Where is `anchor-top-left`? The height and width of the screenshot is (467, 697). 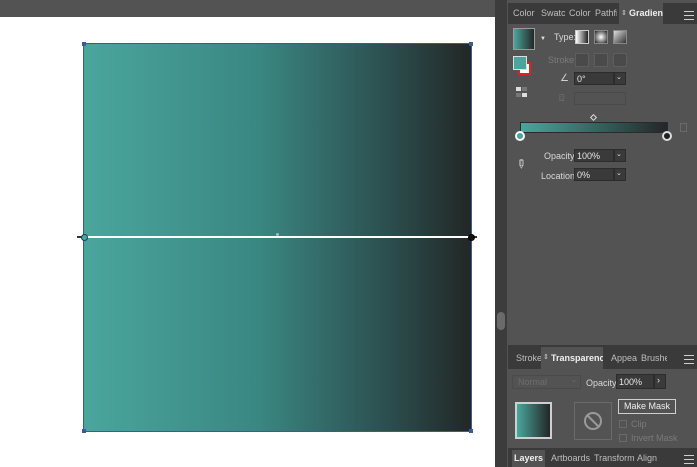 anchor-top-left is located at coordinates (84, 44).